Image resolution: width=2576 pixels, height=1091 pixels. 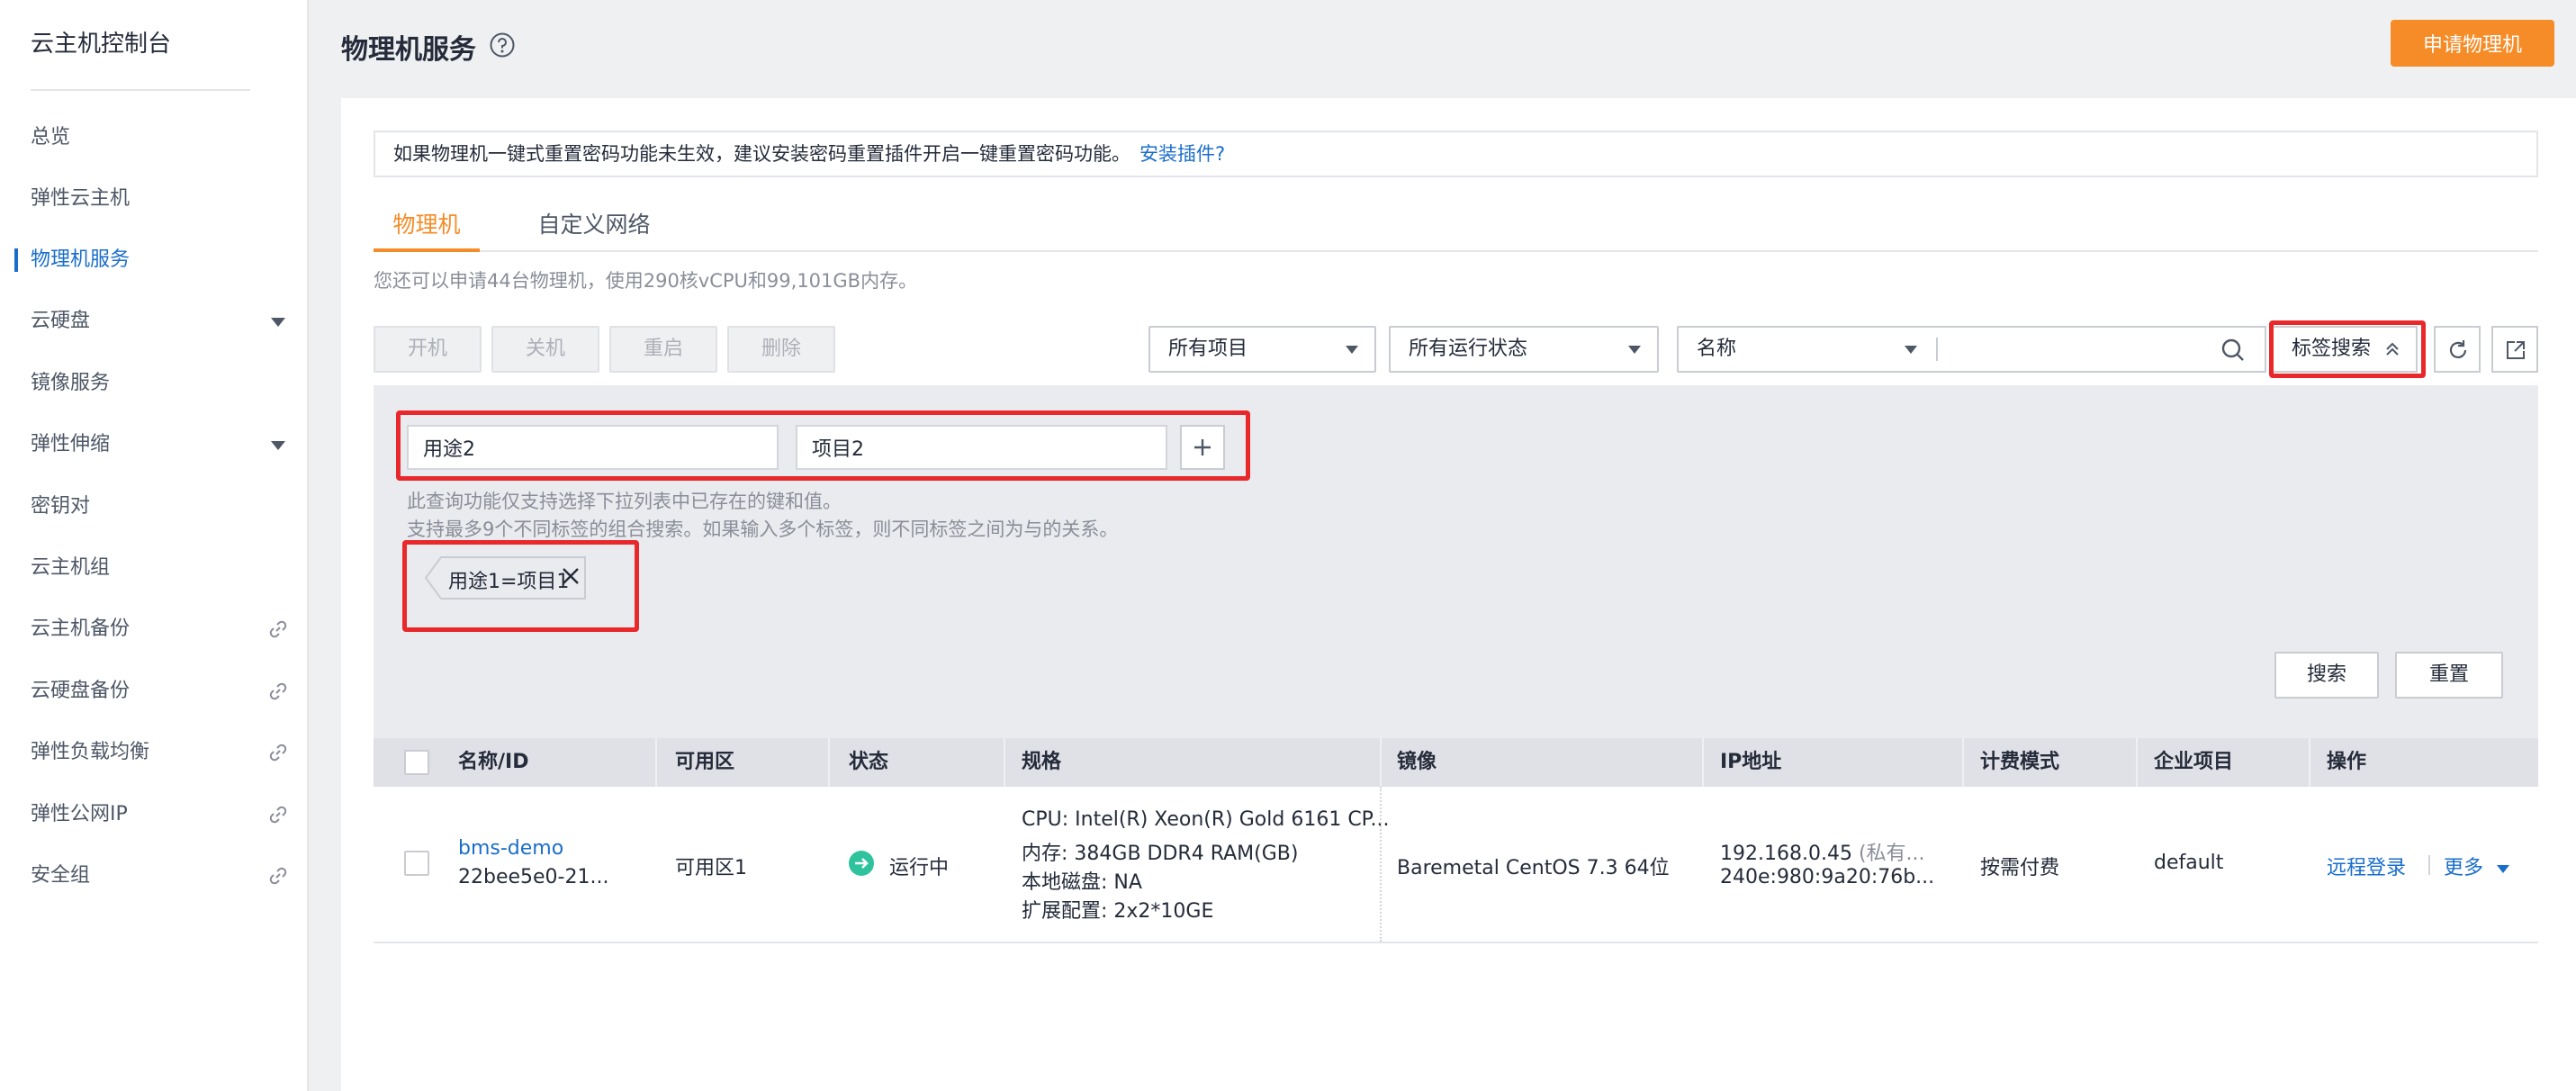 I want to click on export-button, so click(x=2514, y=349).